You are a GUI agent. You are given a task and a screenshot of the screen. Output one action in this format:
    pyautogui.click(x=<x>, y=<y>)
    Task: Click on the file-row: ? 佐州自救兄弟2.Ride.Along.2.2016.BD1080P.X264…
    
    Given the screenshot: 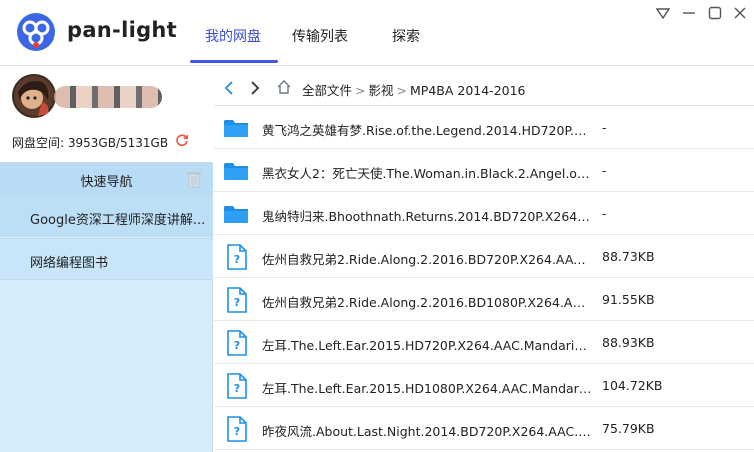 What is the action you would take?
    pyautogui.click(x=484, y=299)
    